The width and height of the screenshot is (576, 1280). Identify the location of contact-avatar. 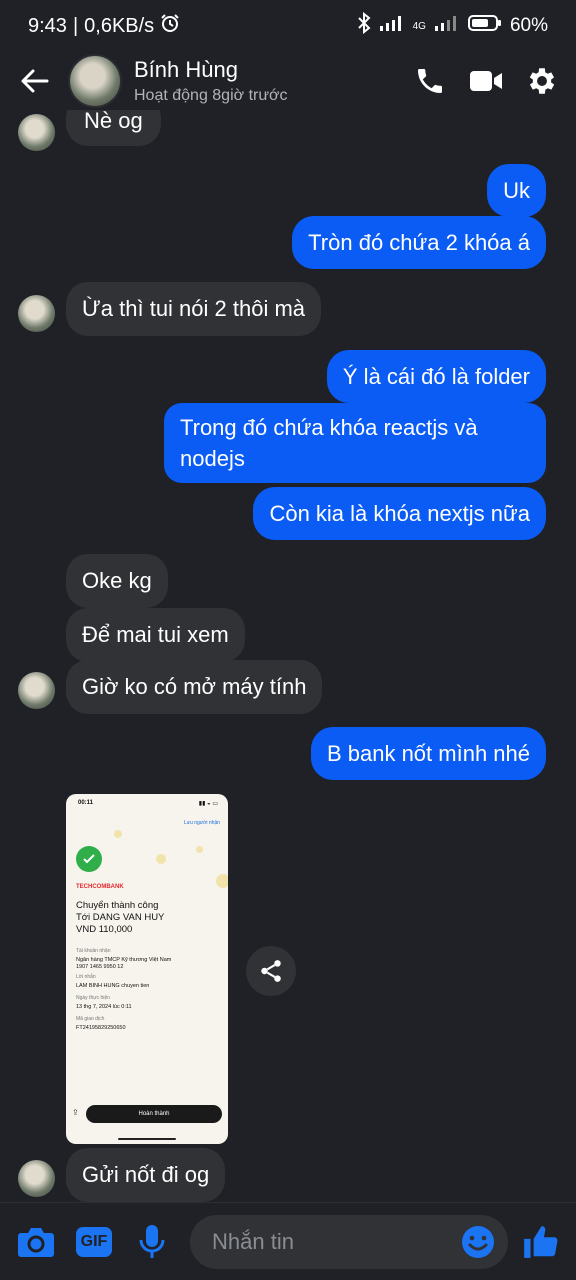
(95, 81).